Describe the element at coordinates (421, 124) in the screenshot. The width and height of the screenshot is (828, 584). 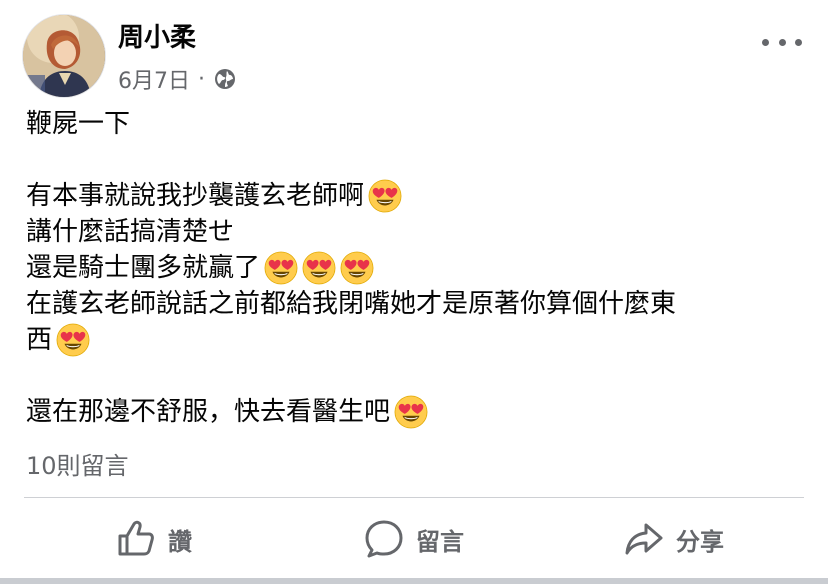
I see `post-text-line: 鞭屍一下` at that location.